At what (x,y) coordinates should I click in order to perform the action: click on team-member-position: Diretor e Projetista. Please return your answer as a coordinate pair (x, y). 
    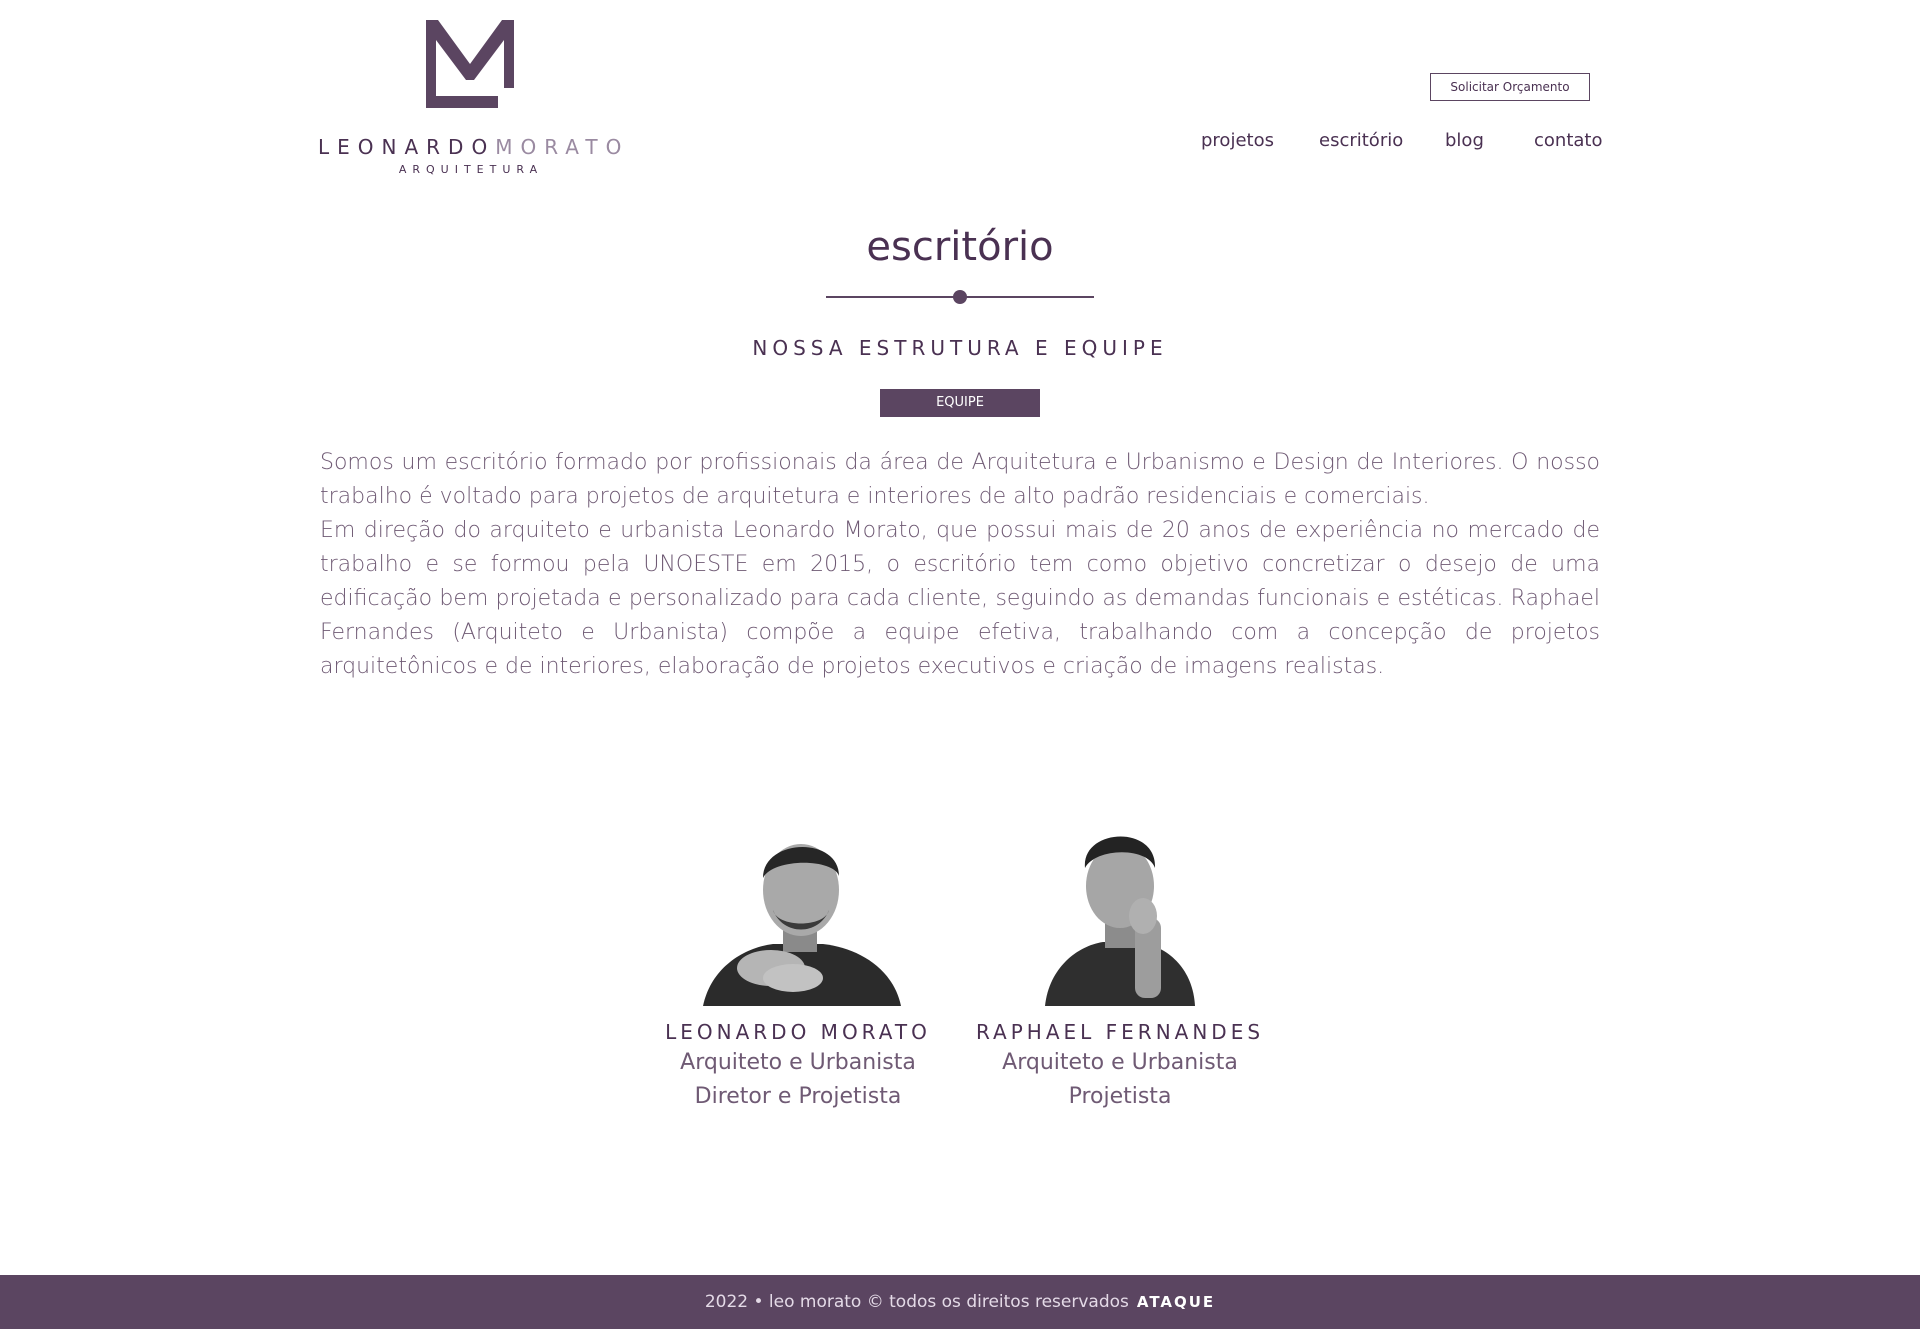
    Looking at the image, I should click on (798, 1096).